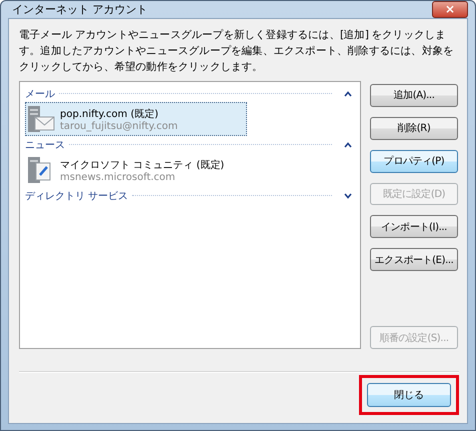  What do you see at coordinates (80, 9) in the screenshot?
I see `window-title: インターネット アカウント` at bounding box center [80, 9].